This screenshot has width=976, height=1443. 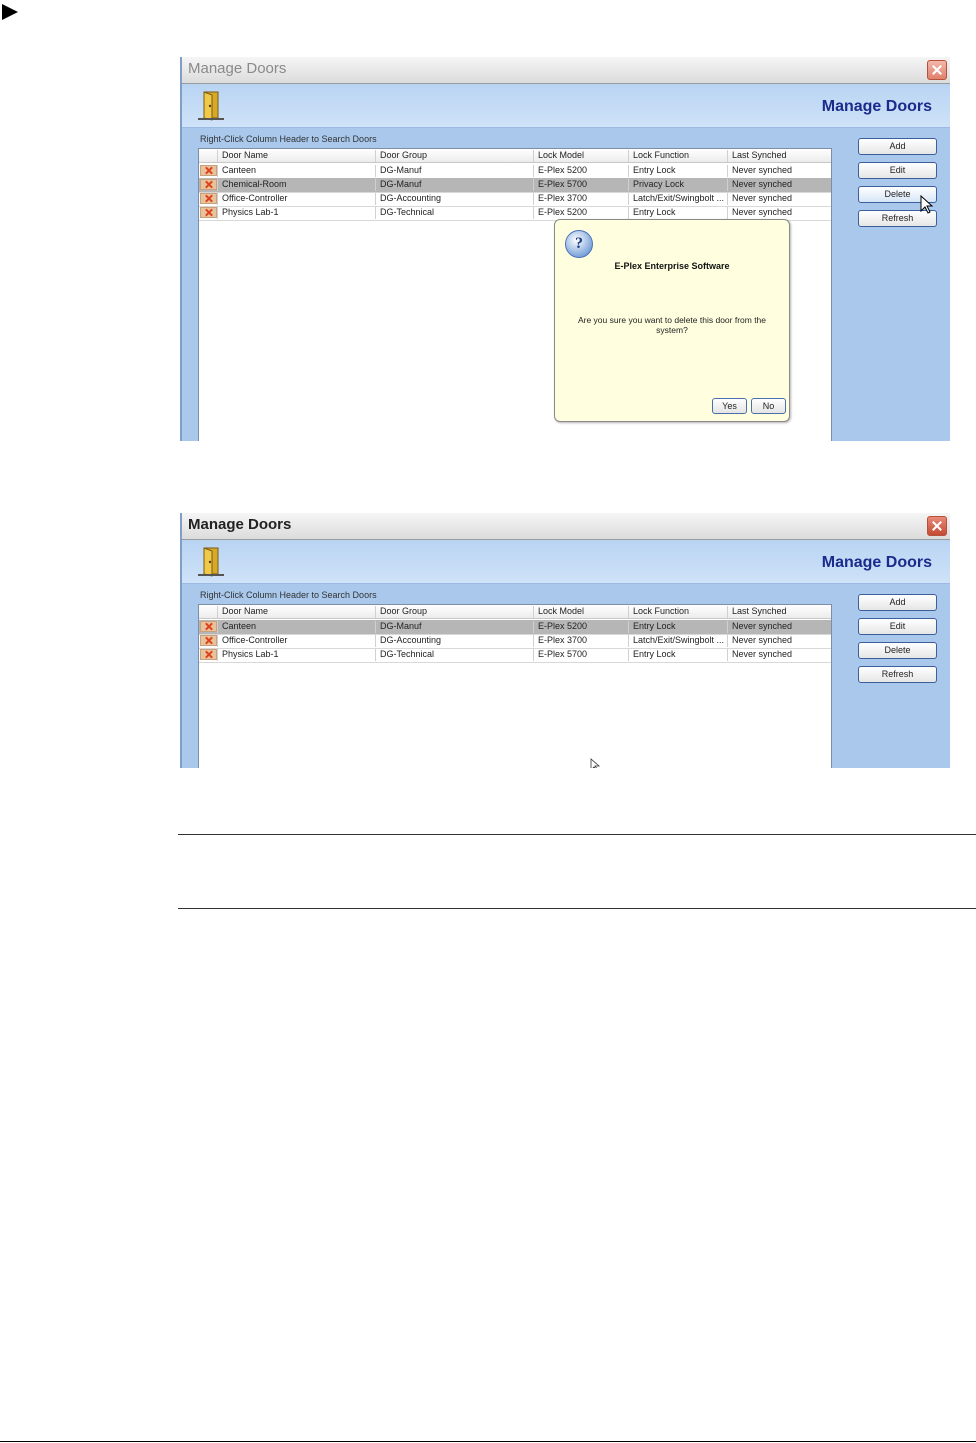 I want to click on page-footer-rule, so click(x=488, y=1441).